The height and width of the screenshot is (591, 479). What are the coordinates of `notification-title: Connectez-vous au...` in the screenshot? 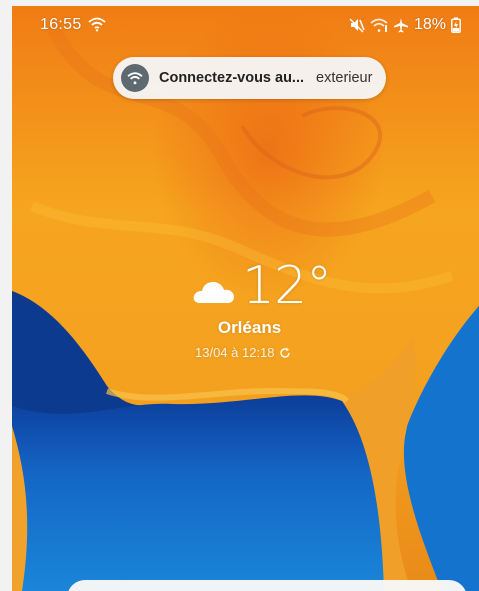 It's located at (232, 78).